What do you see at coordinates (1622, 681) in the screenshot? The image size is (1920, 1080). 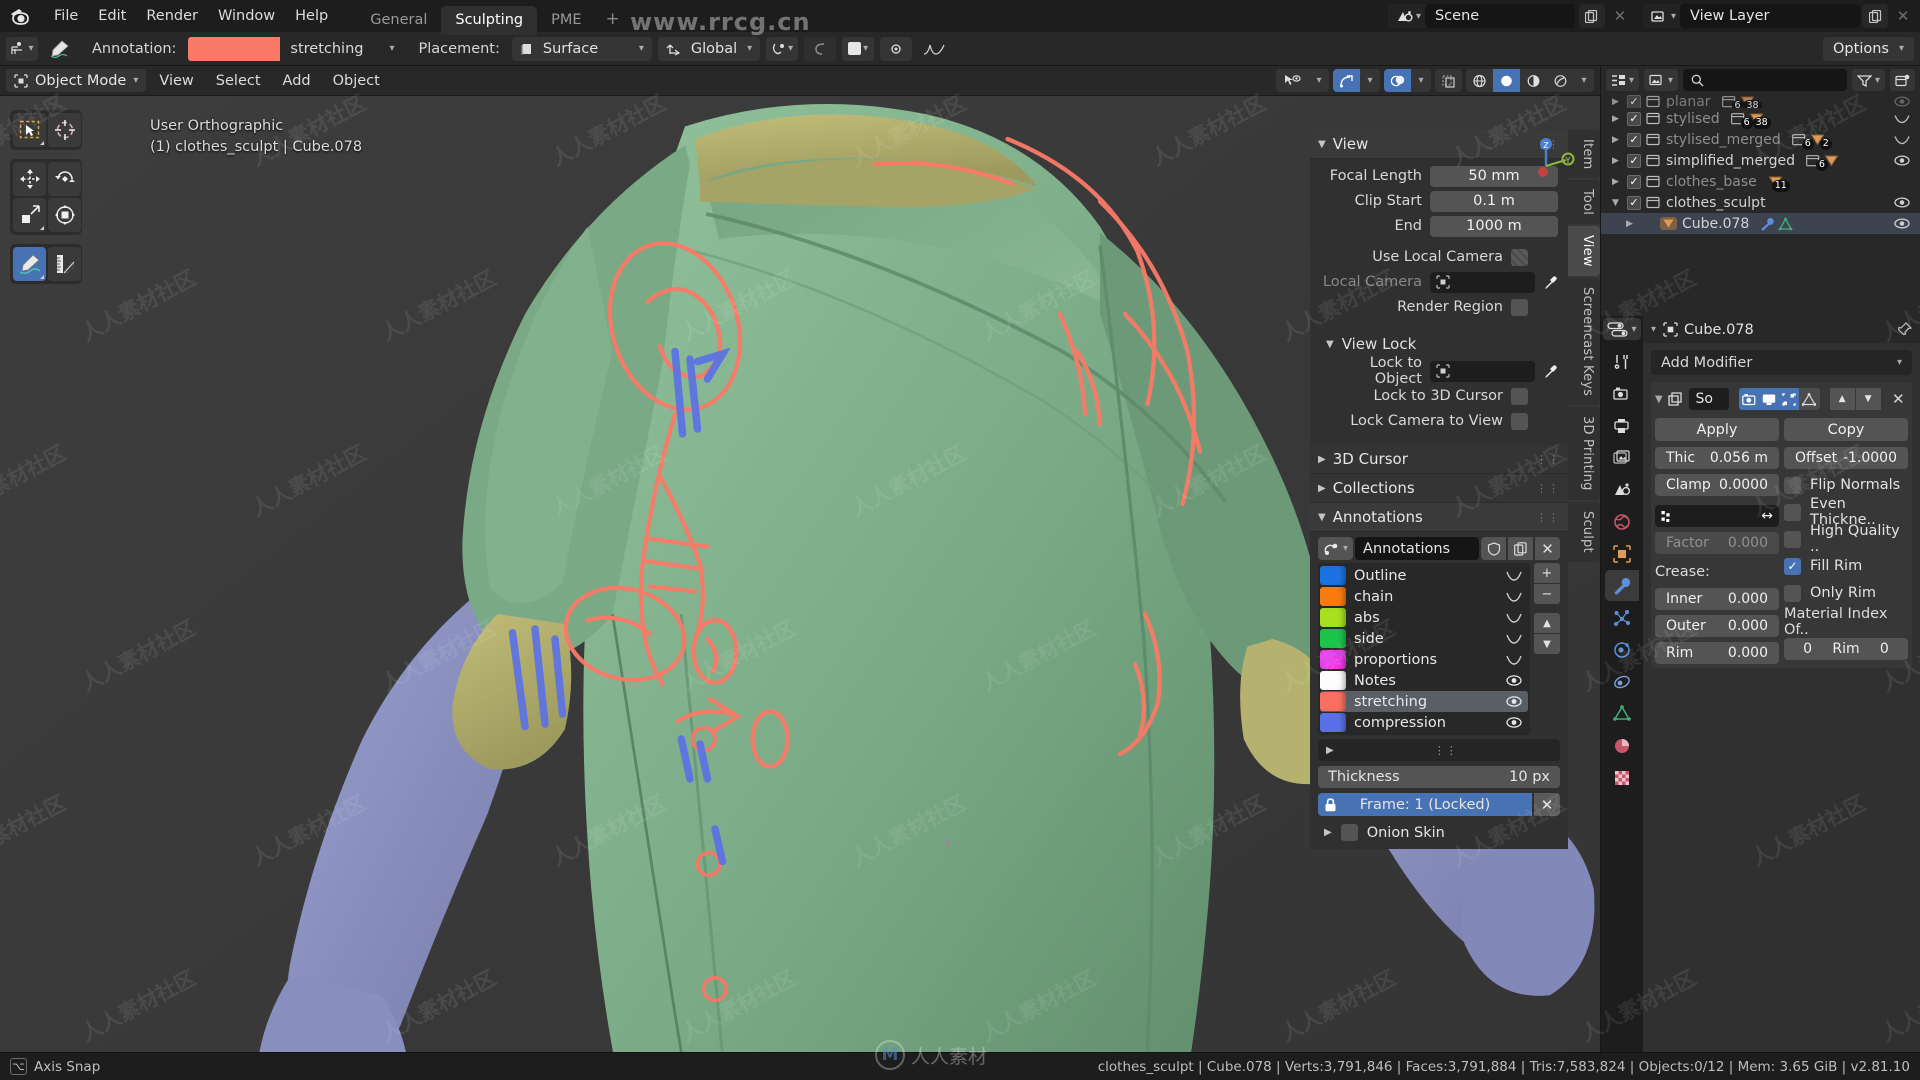 I see `constraints-tab-icon` at bounding box center [1622, 681].